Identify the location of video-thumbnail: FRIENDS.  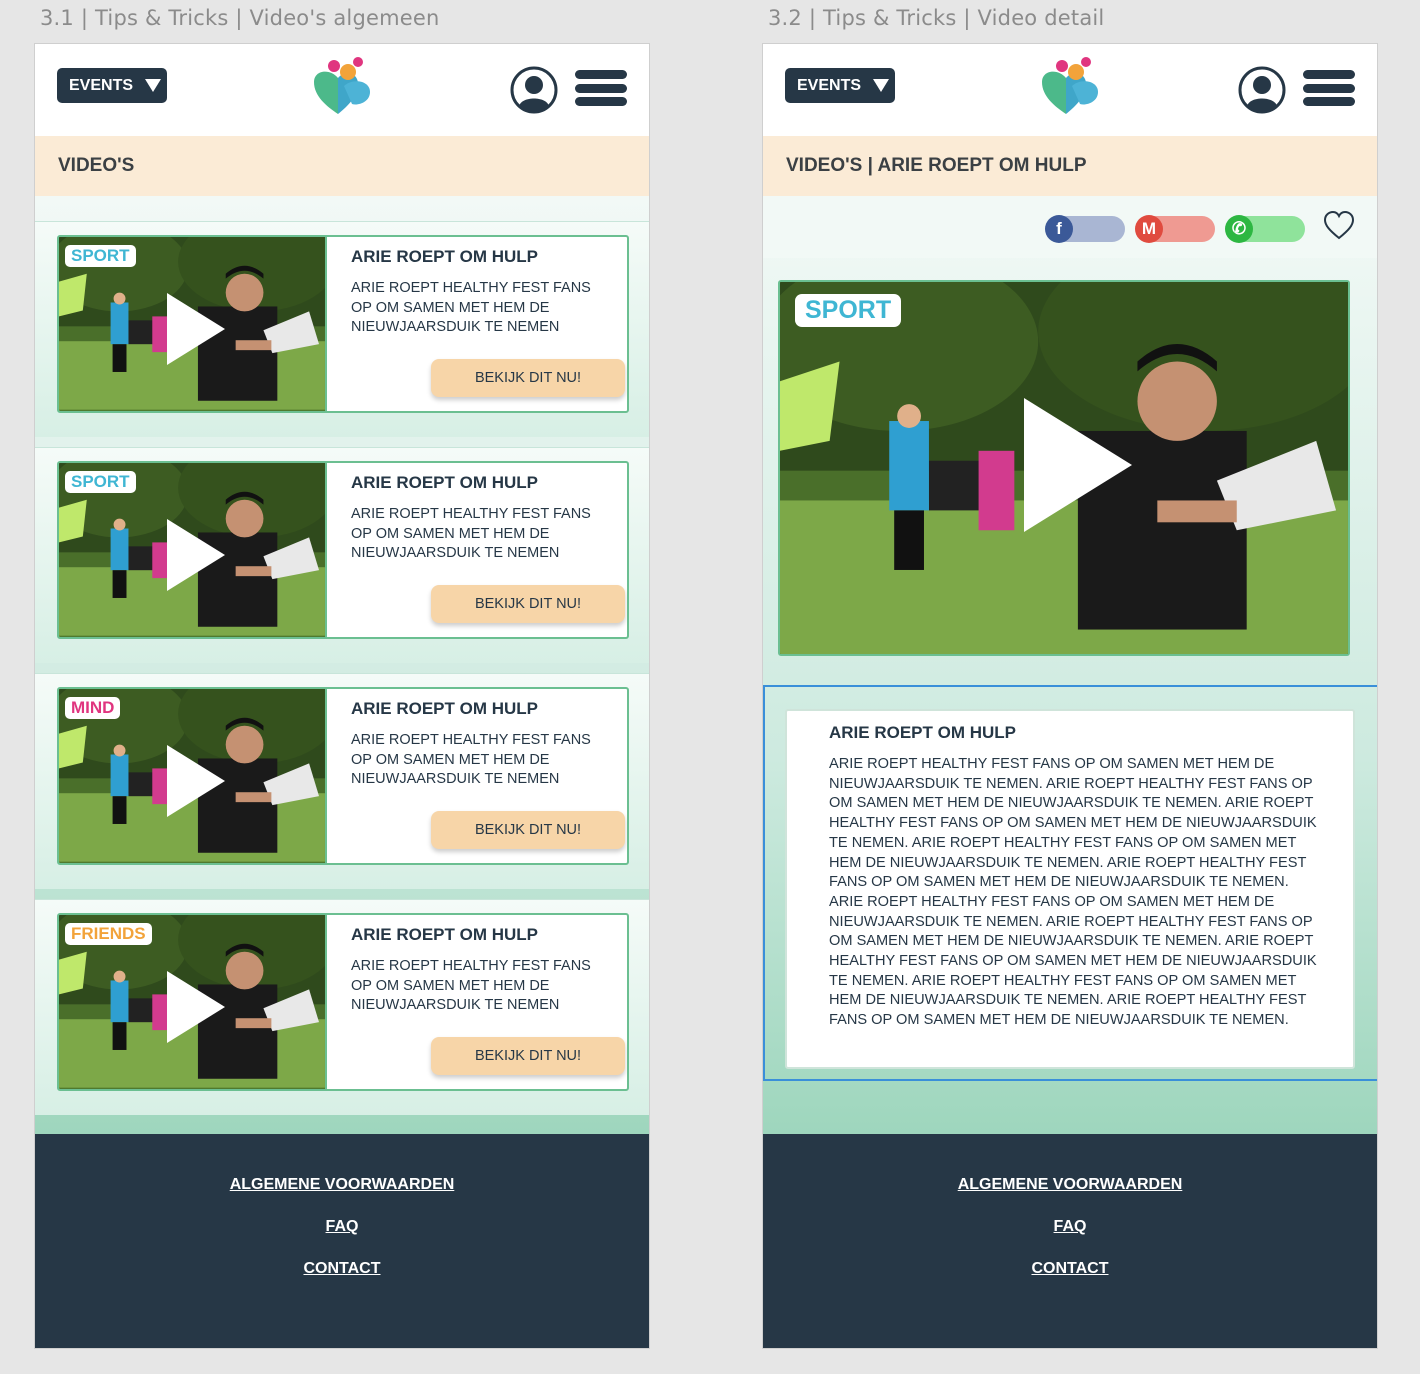
(193, 1002).